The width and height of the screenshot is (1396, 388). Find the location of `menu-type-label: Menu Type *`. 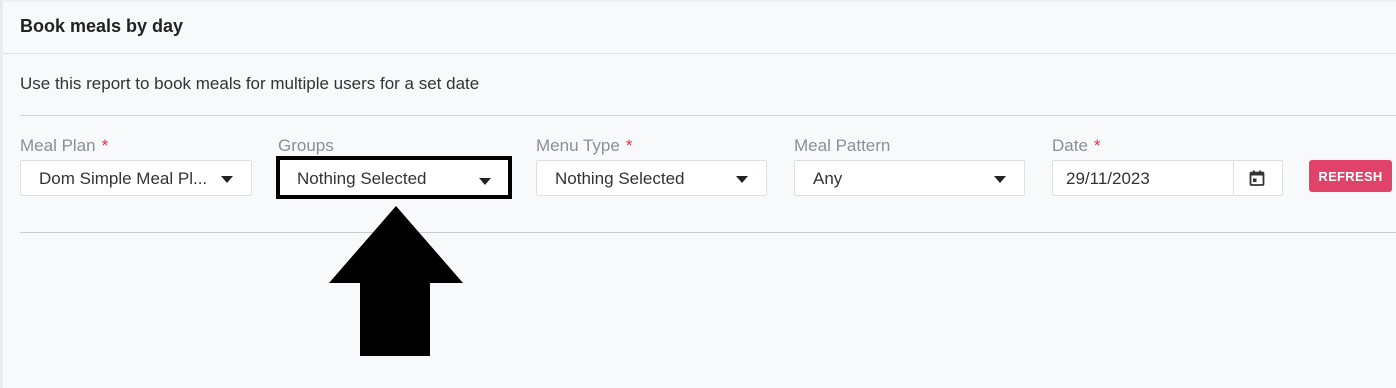

menu-type-label: Menu Type * is located at coordinates (584, 146).